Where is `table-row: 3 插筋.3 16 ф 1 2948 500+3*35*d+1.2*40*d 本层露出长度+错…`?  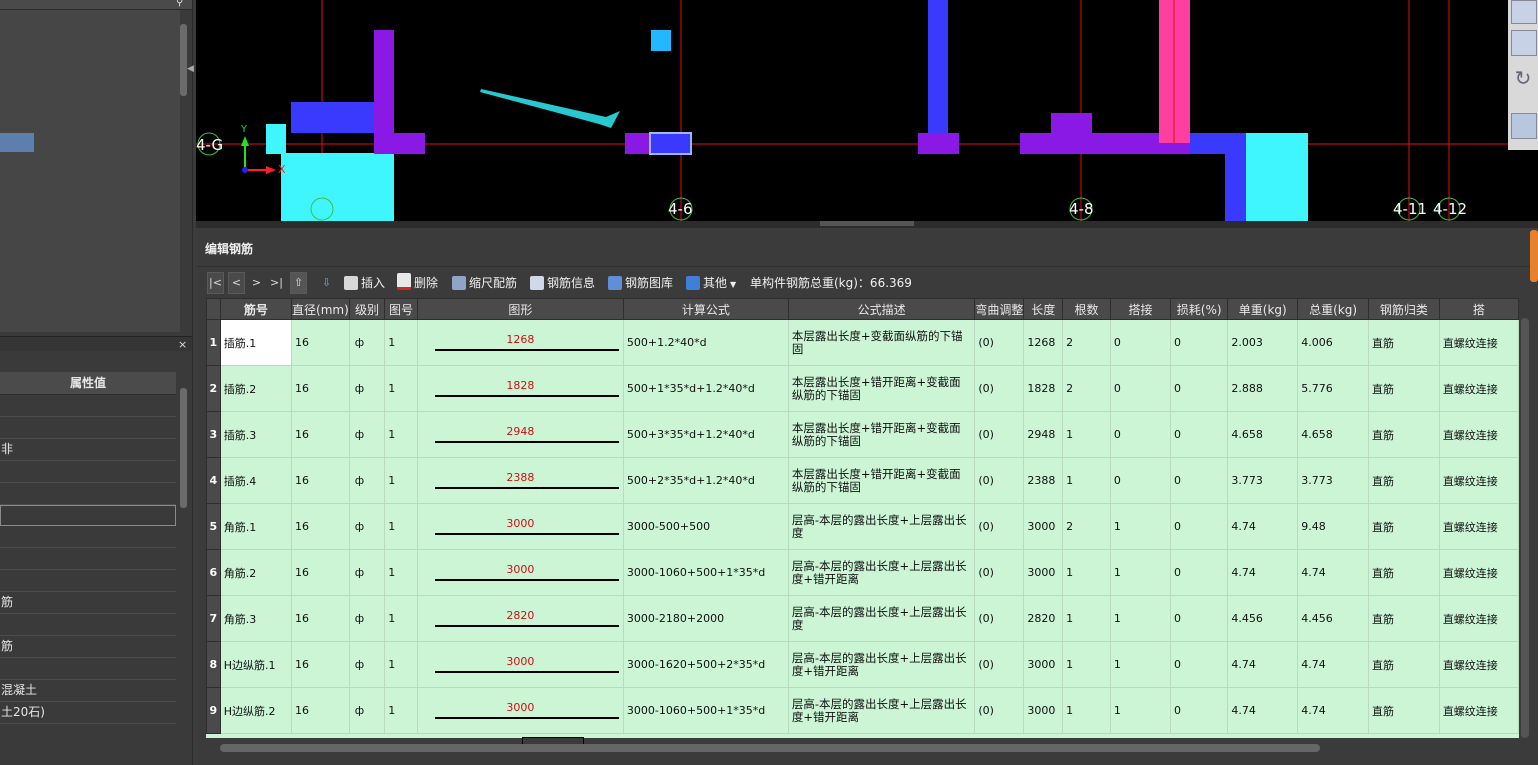
table-row: 3 插筋.3 16 ф 1 2948 500+3*35*d+1.2*40*d 本层露出长度+错… is located at coordinates (862, 434).